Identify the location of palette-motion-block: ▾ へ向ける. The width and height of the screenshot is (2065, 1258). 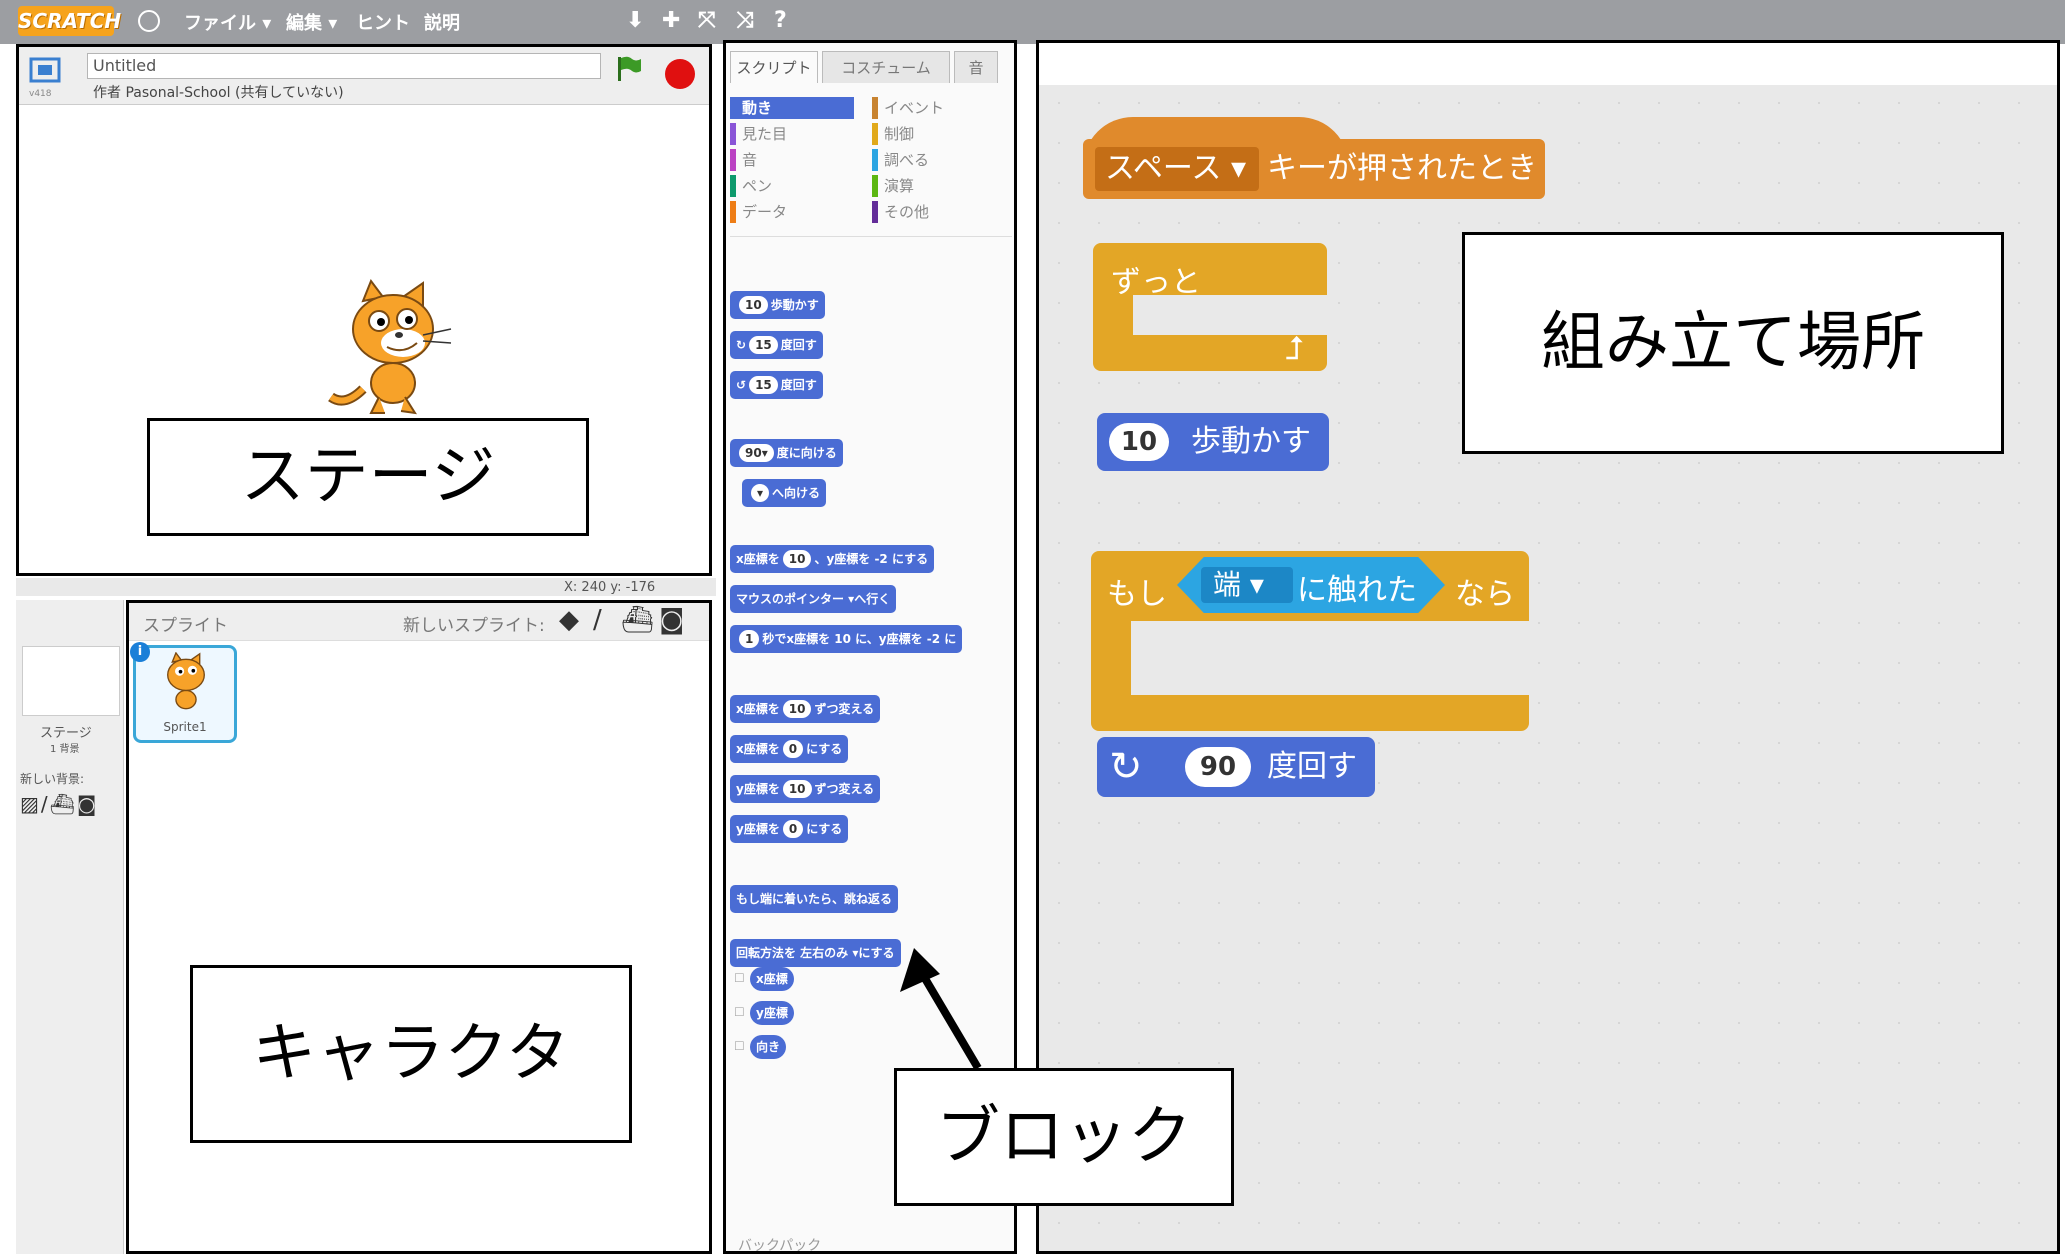
(784, 493).